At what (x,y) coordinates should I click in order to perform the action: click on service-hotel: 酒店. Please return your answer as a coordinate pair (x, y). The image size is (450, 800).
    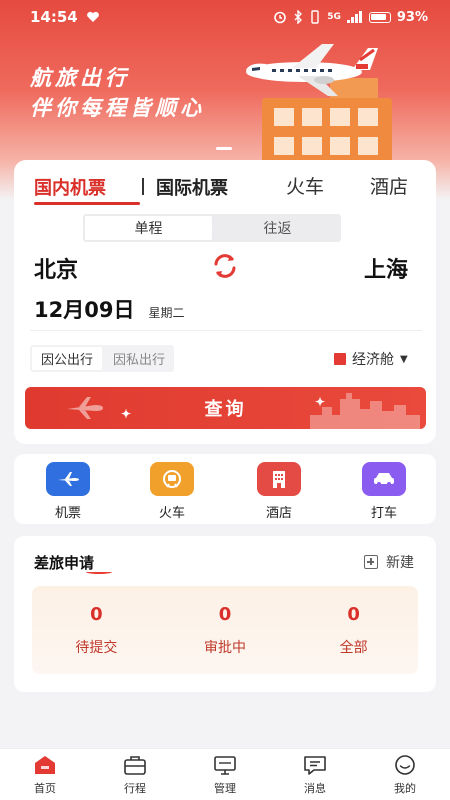
    Looking at the image, I should click on (279, 491).